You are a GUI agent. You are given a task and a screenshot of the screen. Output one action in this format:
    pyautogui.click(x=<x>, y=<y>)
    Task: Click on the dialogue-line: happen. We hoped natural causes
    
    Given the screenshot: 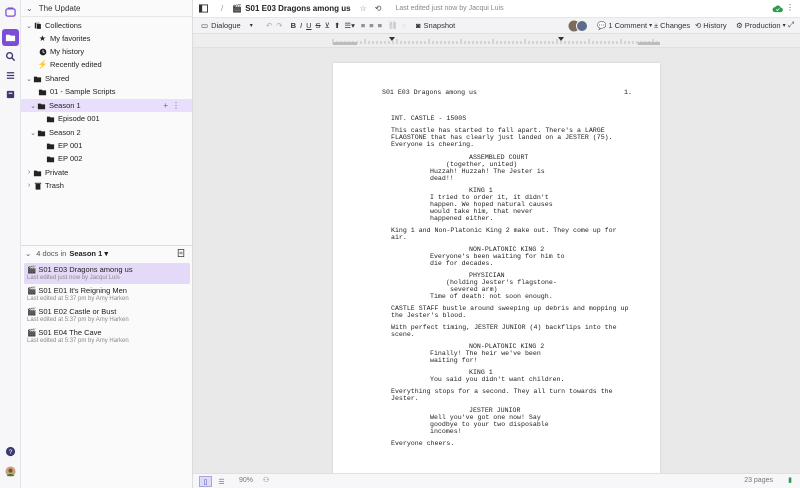 What is the action you would take?
    pyautogui.click(x=491, y=204)
    